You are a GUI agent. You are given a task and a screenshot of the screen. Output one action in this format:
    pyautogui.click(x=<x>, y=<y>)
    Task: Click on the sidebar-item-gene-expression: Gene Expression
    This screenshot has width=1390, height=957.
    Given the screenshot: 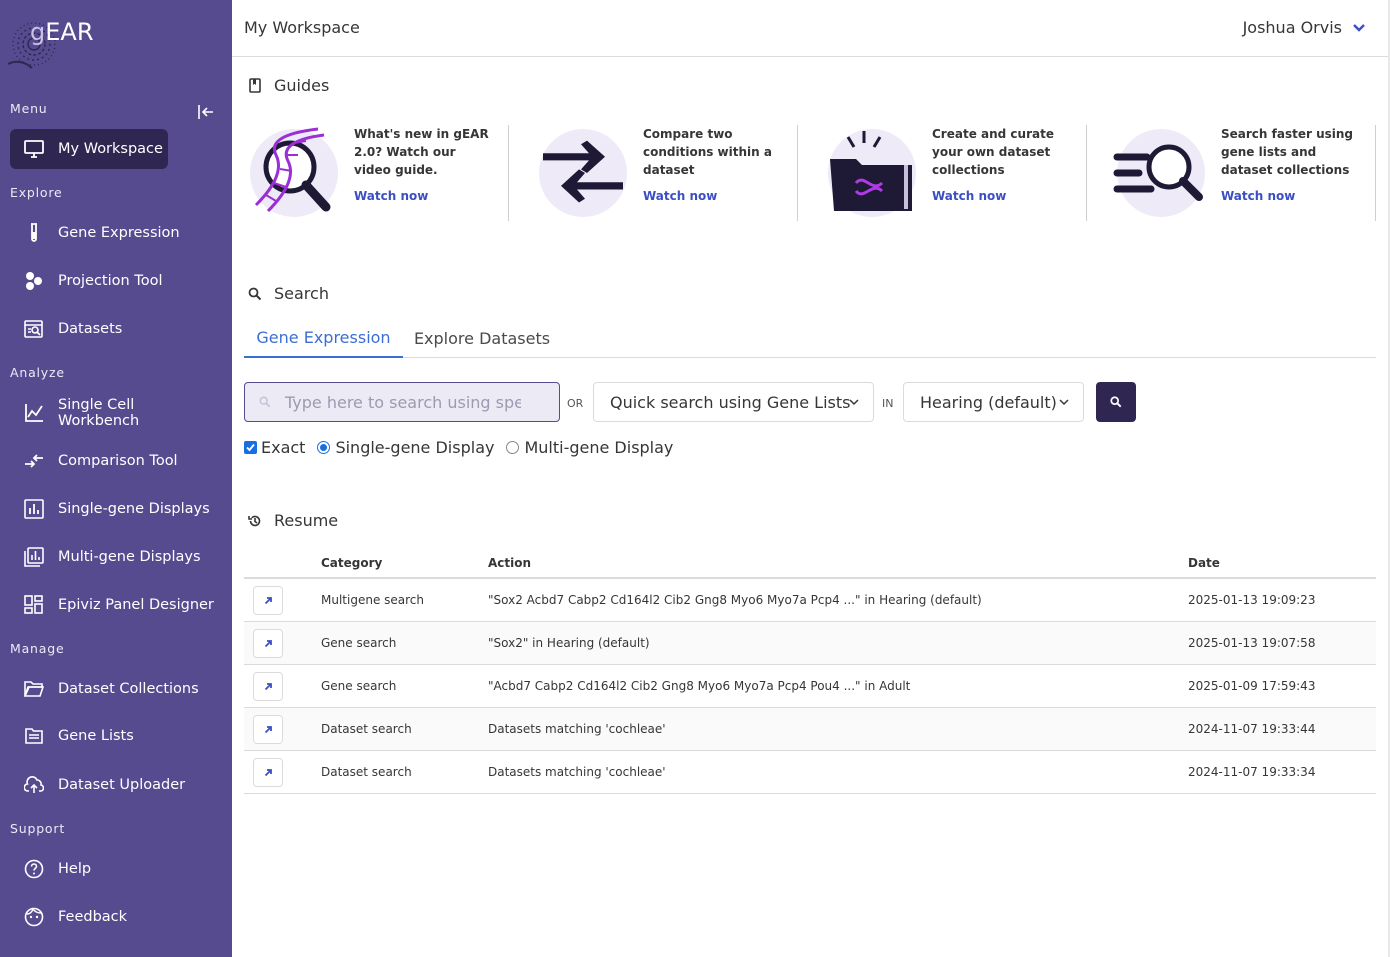 What is the action you would take?
    pyautogui.click(x=115, y=233)
    